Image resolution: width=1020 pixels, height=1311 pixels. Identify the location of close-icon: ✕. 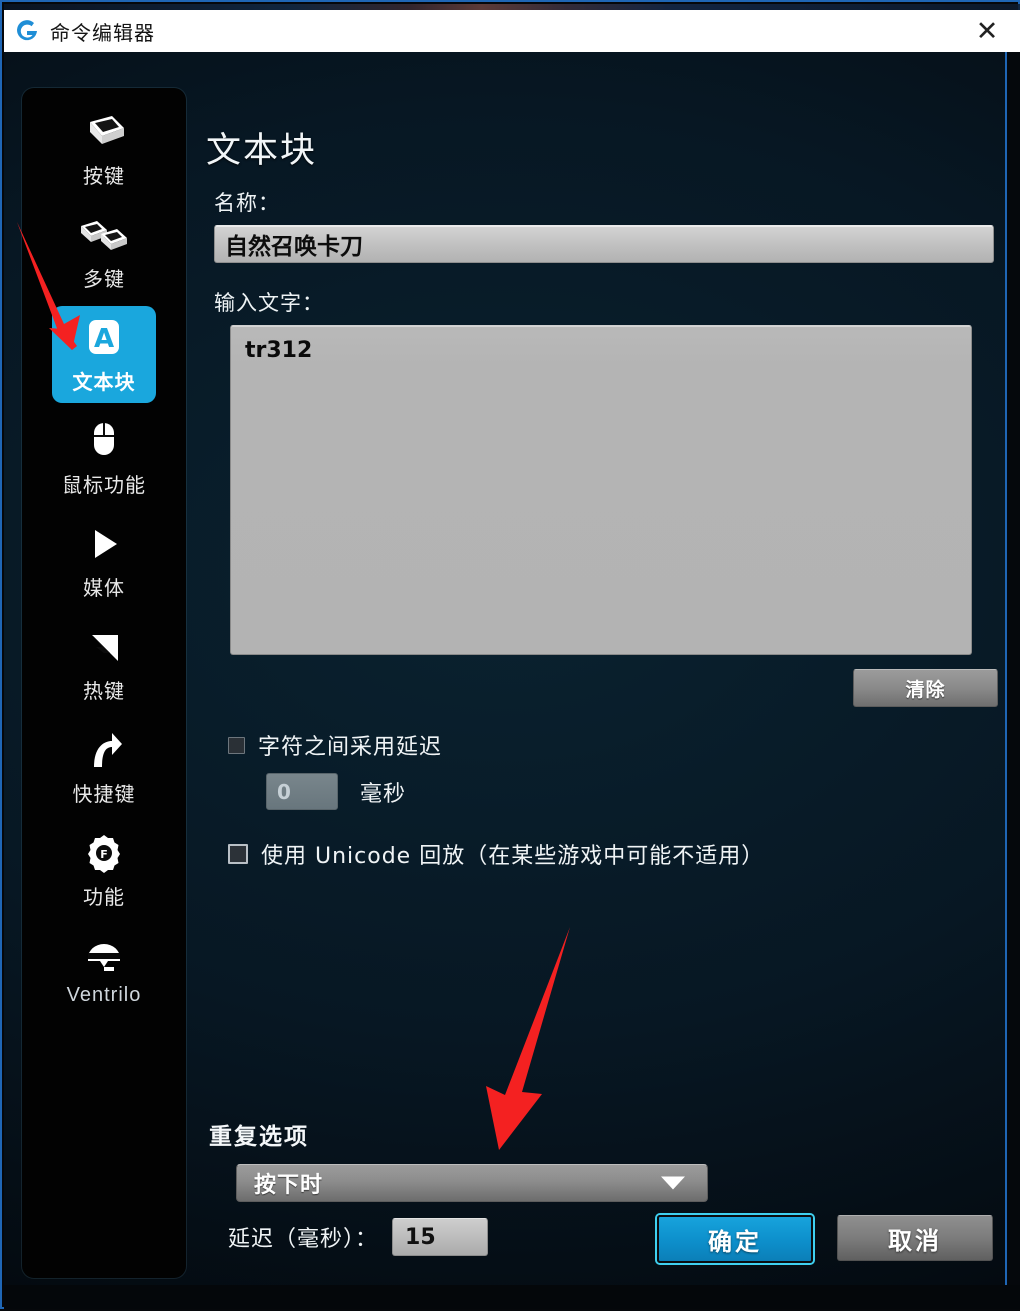
(987, 31).